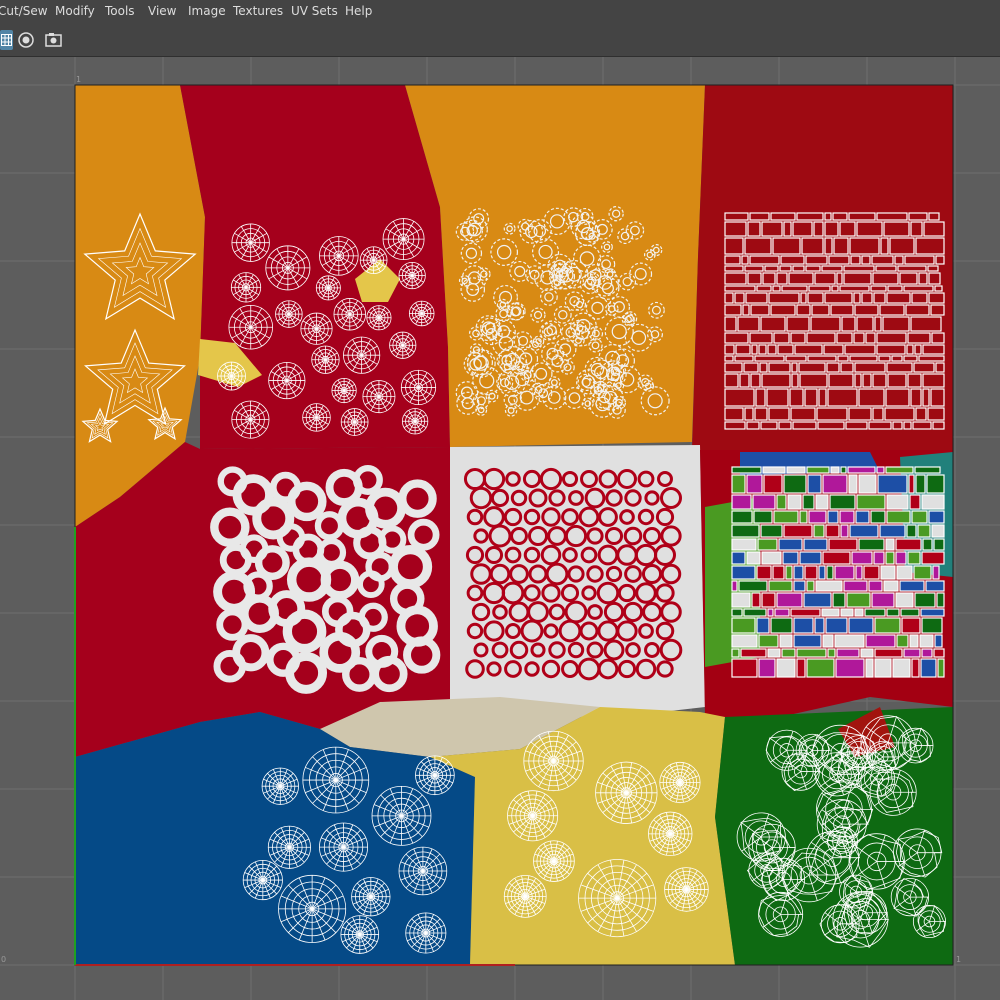 The image size is (1000, 1000). Describe the element at coordinates (314, 11) in the screenshot. I see `menu-uv-sets: UV Sets` at that location.